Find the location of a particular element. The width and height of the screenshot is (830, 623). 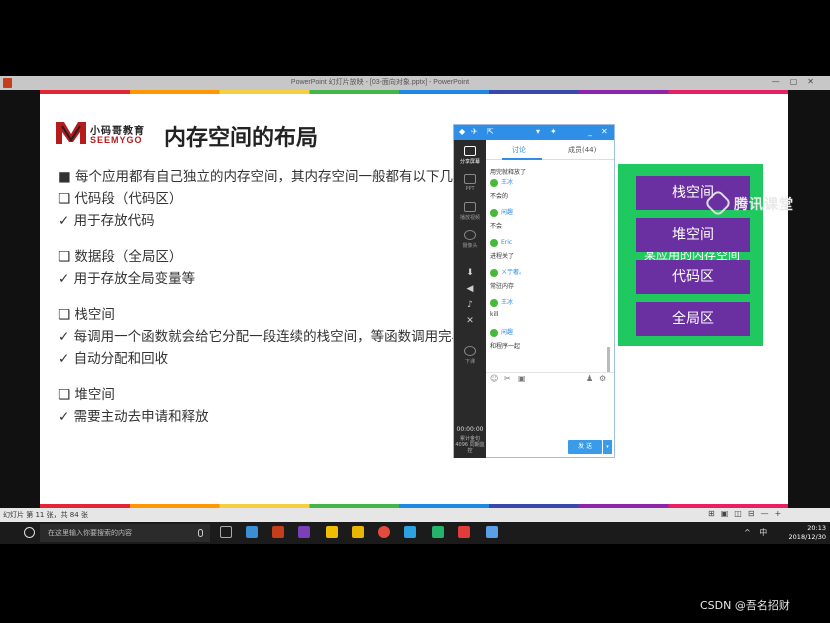

chrome-icon is located at coordinates (384, 532).